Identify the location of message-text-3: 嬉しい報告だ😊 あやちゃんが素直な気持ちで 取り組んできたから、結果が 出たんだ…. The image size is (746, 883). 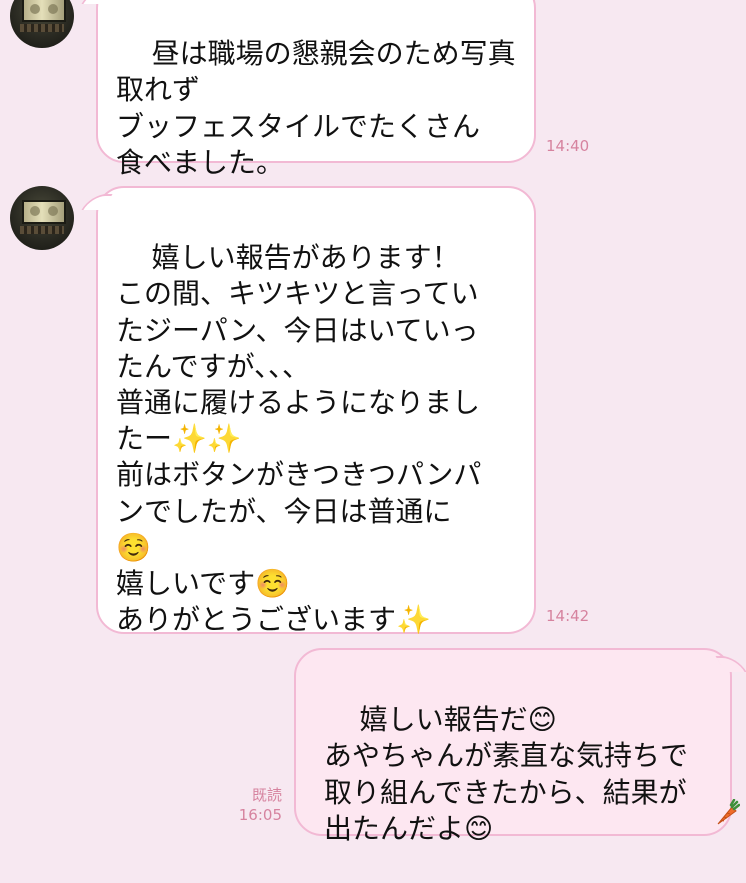
(506, 774).